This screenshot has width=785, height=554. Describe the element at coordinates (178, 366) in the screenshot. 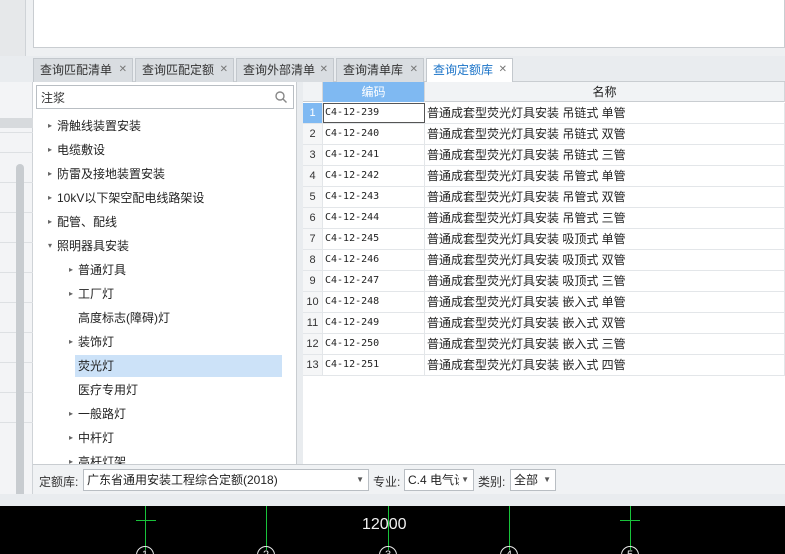

I see `tree-node-fluorescent-lamps: 荧光灯` at that location.